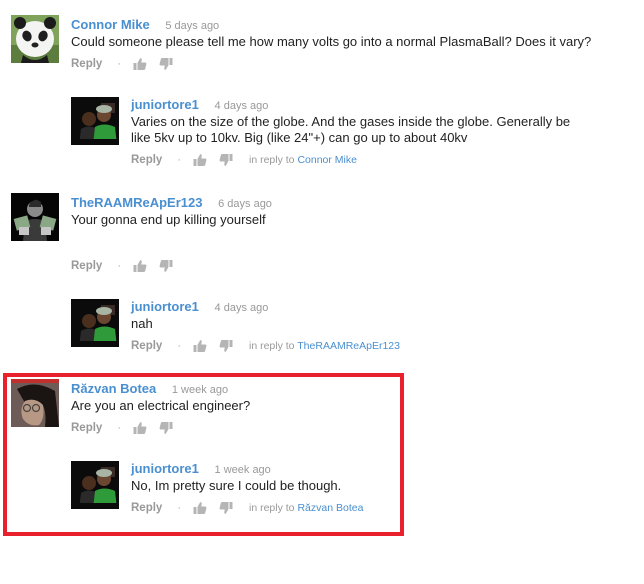 This screenshot has width=644, height=584. I want to click on comment-author: Răzvan Botea, so click(113, 388).